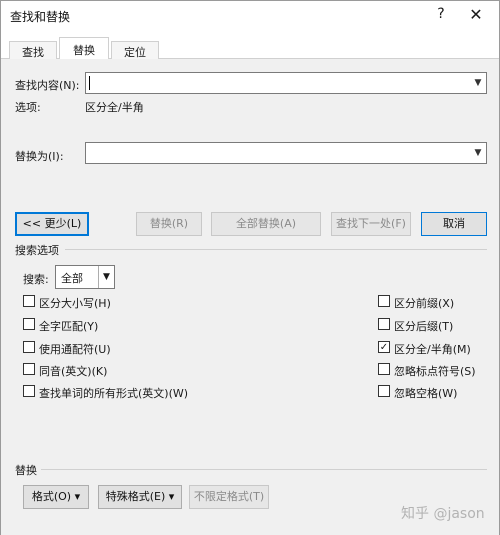  What do you see at coordinates (29, 391) in the screenshot?
I see `all-word-forms-checkbox` at bounding box center [29, 391].